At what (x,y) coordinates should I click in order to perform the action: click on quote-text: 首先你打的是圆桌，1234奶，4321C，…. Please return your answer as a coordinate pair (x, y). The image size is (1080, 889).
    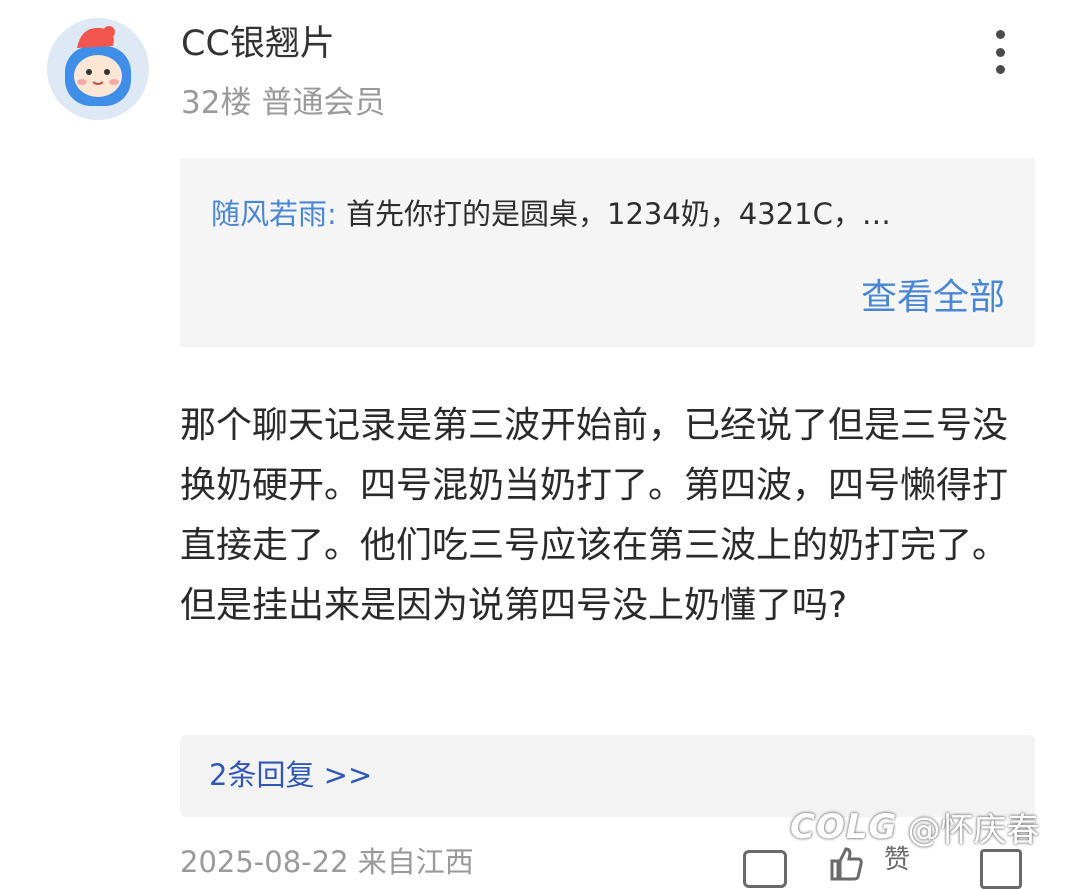
    Looking at the image, I should click on (618, 214).